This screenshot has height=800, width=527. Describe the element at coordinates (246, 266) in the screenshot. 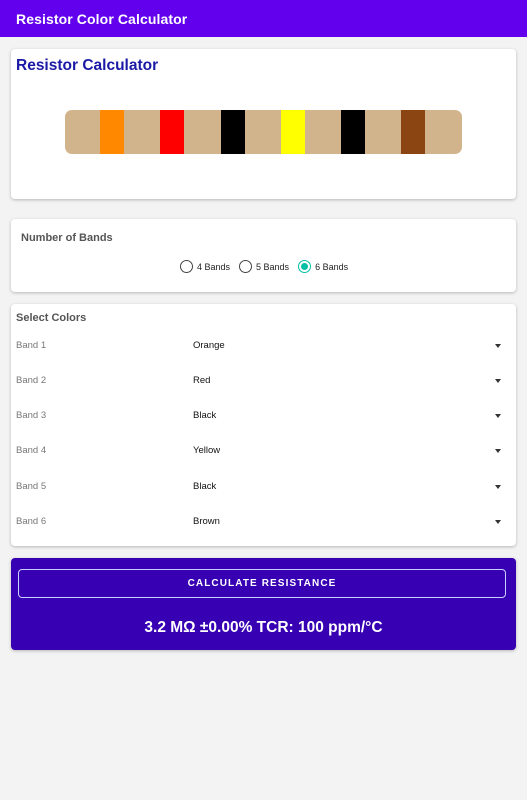

I see `radio-circle-5-bands` at that location.